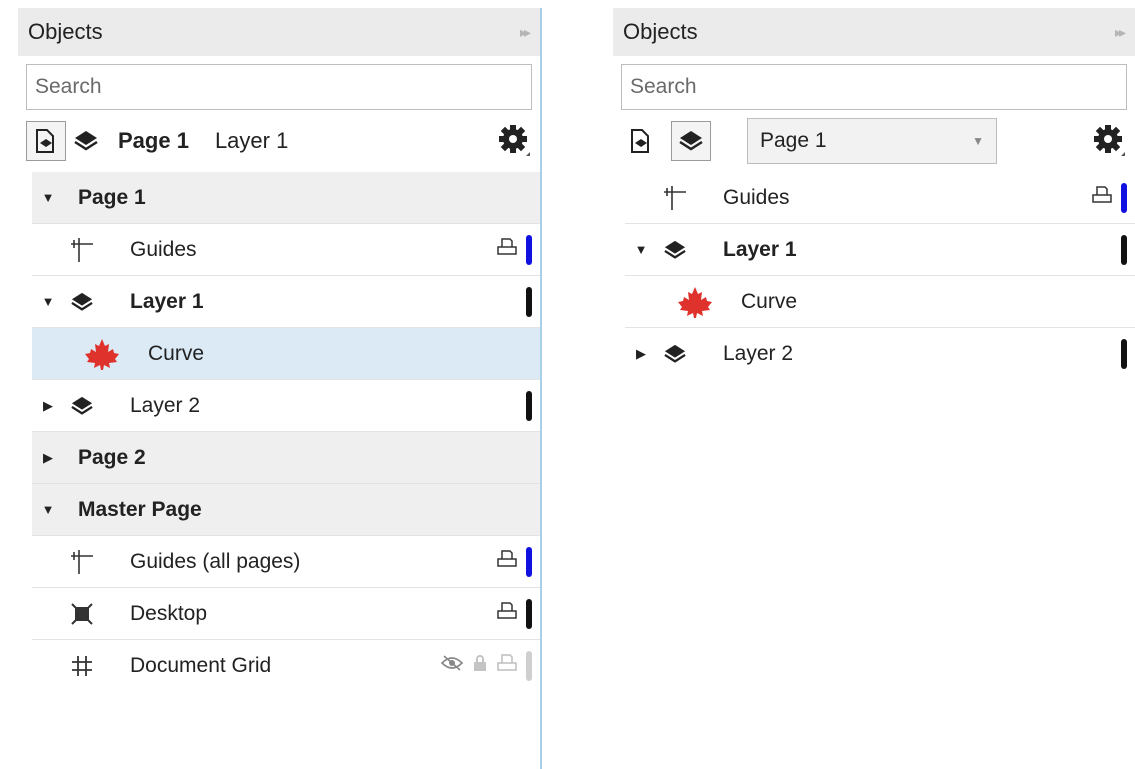 This screenshot has height=769, width=1135. I want to click on dropdown-value: Page 1, so click(793, 140).